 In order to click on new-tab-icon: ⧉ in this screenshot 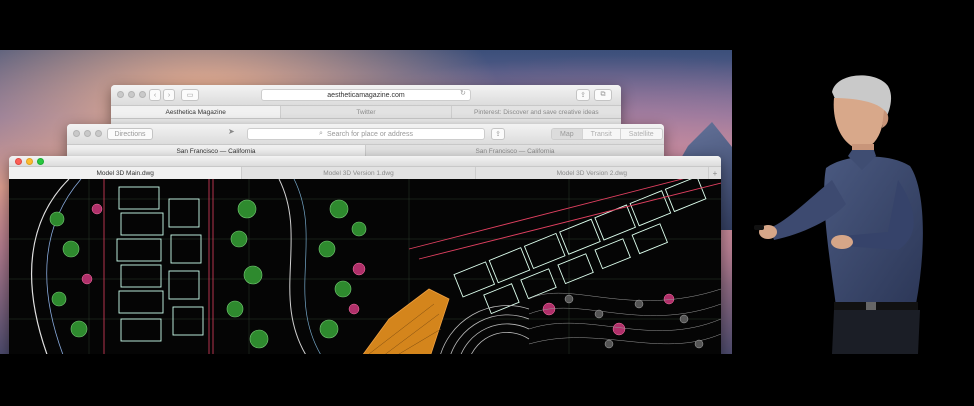, I will do `click(603, 94)`.